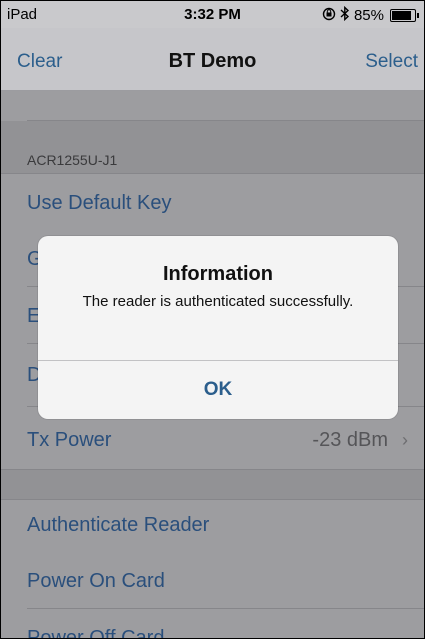 The image size is (425, 639). I want to click on ok-button: OK, so click(218, 390).